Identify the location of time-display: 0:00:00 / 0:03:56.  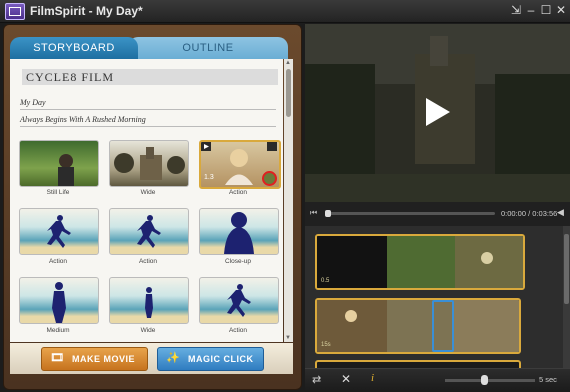
(529, 213).